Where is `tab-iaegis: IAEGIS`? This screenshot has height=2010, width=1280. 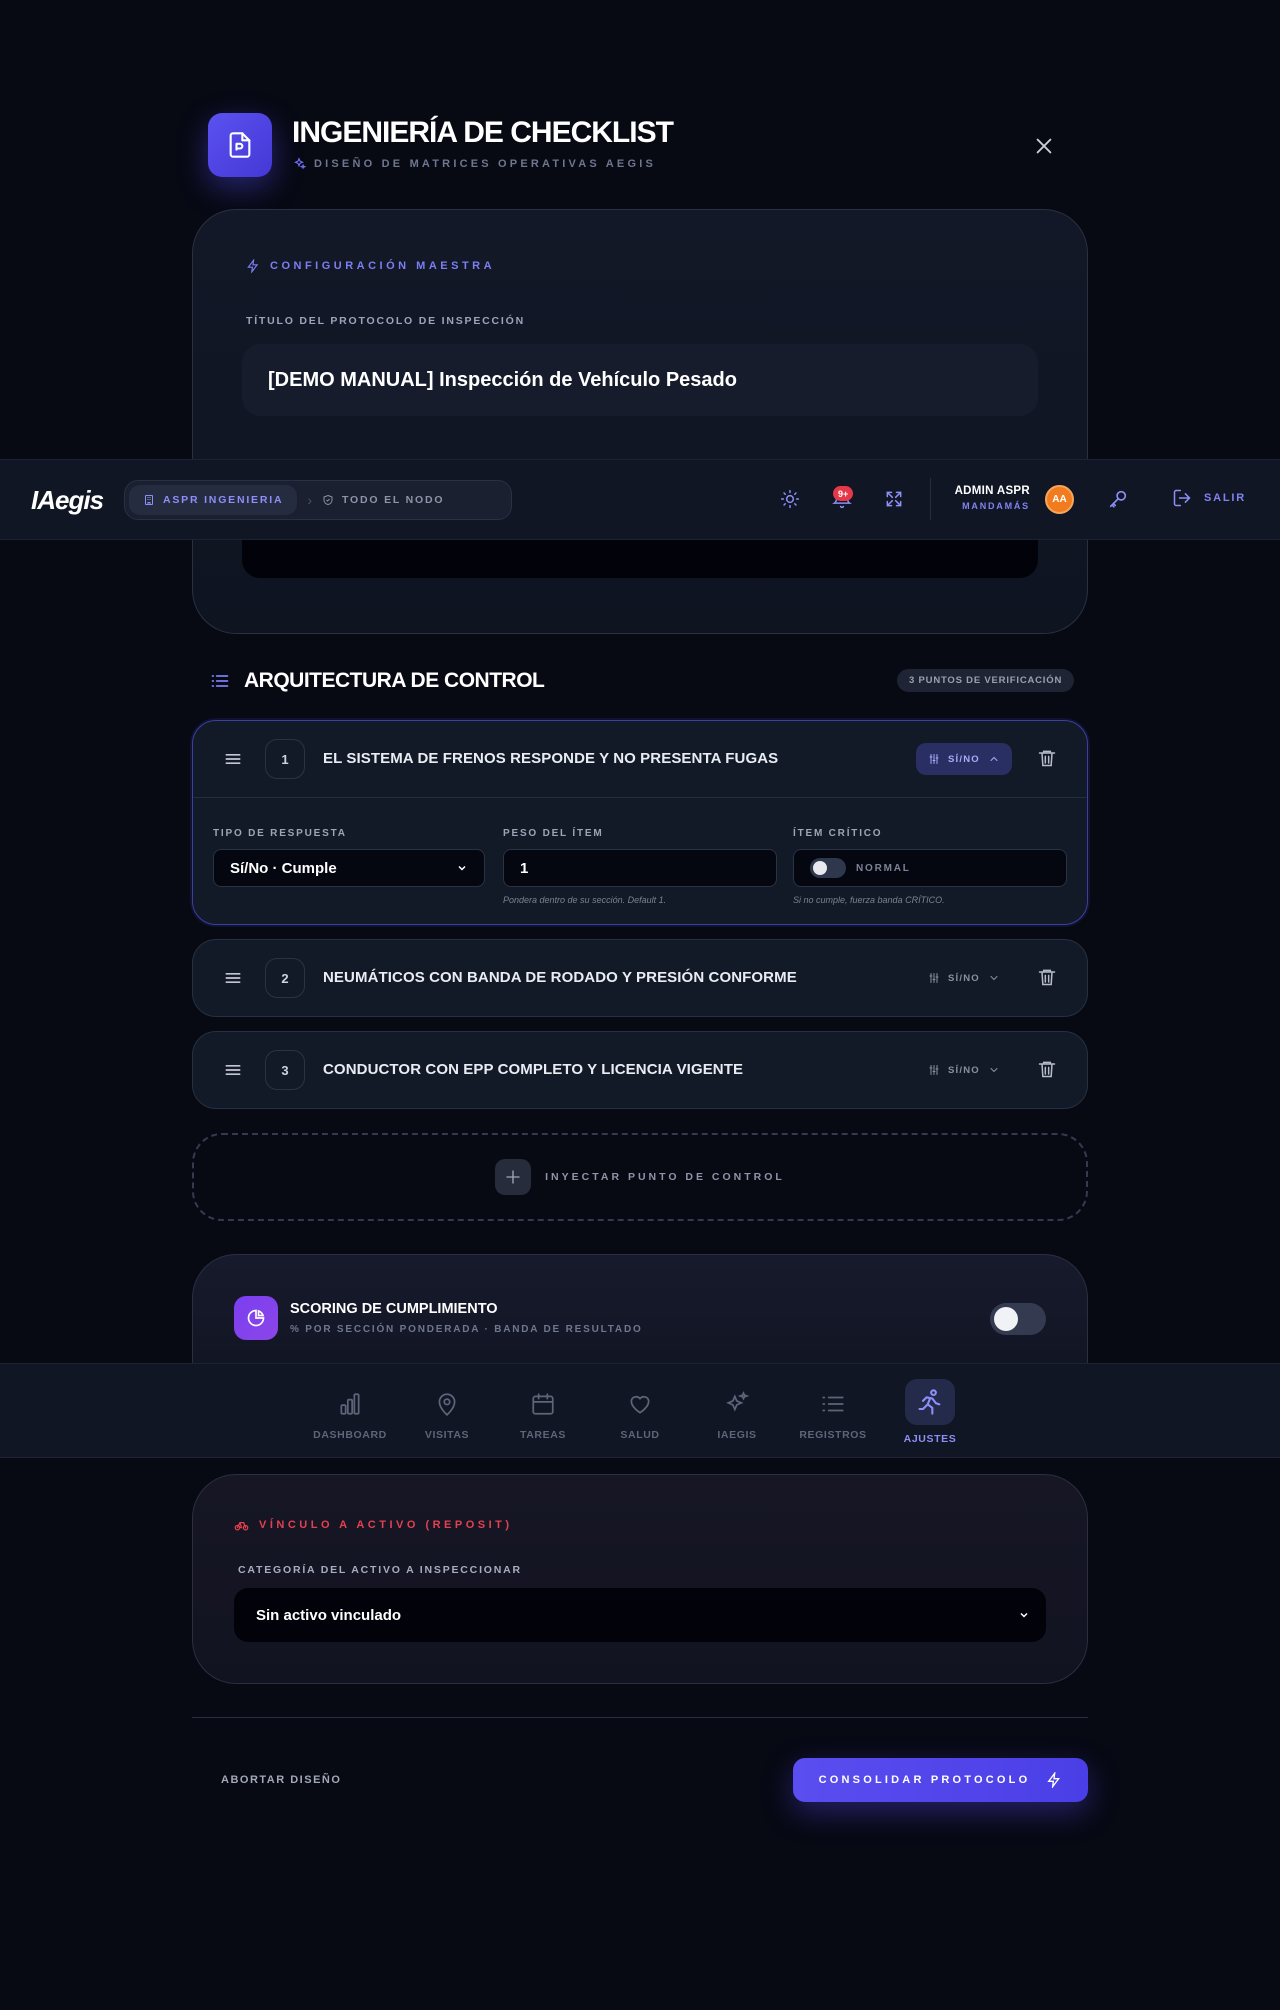
tab-iaegis: IAEGIS is located at coordinates (737, 1414).